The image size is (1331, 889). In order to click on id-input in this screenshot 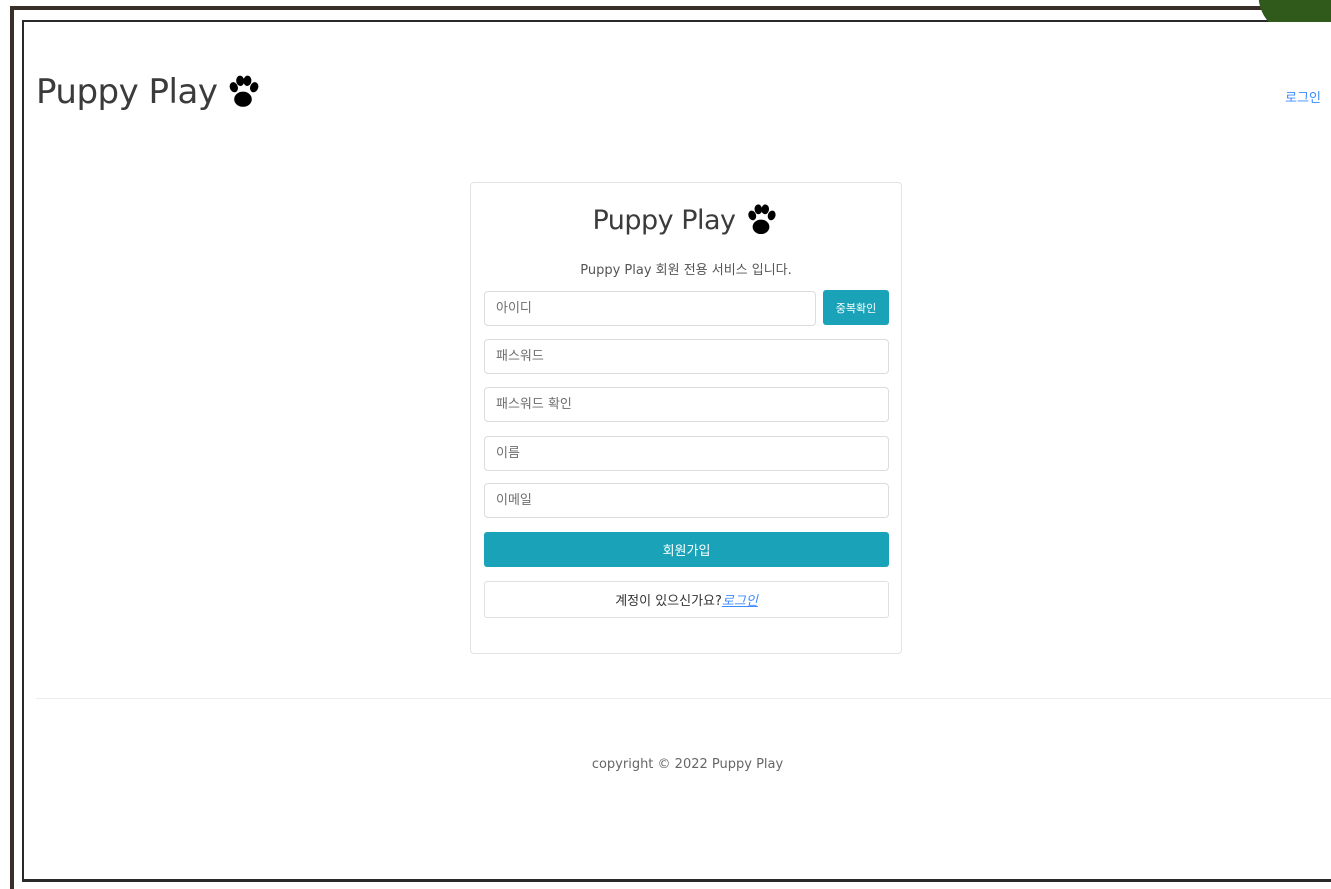, I will do `click(650, 308)`.